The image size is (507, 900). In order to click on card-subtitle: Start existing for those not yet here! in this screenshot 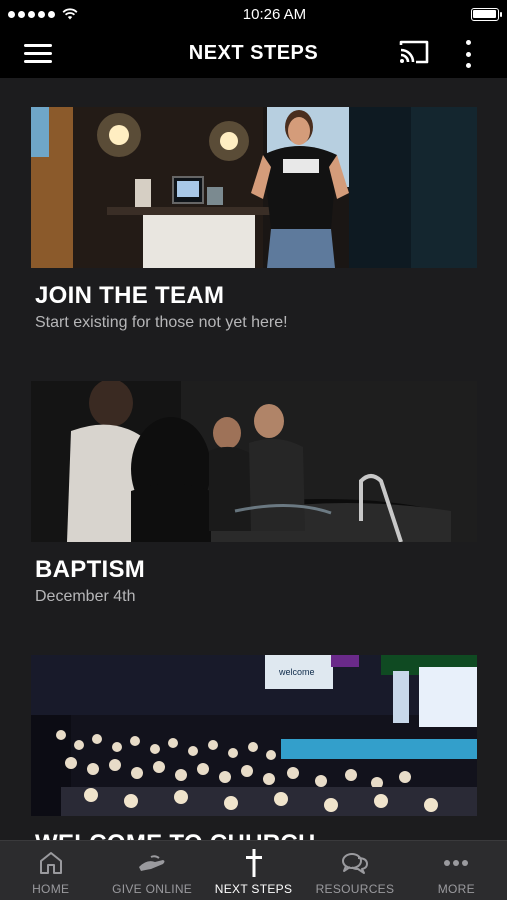, I will do `click(161, 322)`.